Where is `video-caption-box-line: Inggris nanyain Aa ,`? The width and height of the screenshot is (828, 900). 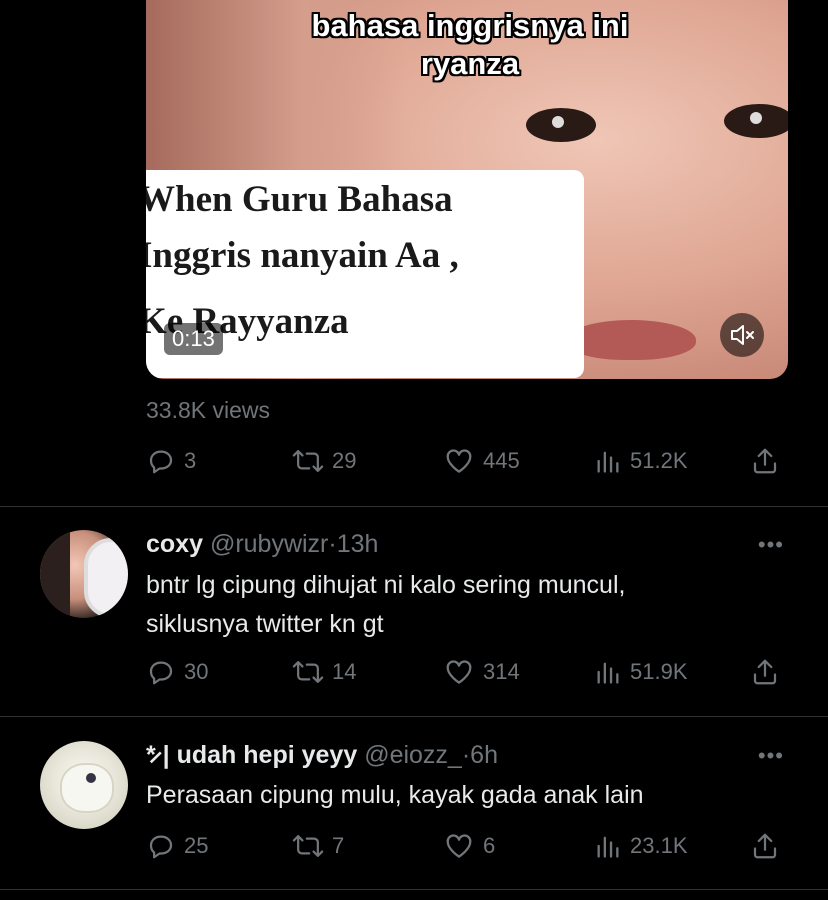 video-caption-box-line: Inggris nanyain Aa , is located at coordinates (302, 255).